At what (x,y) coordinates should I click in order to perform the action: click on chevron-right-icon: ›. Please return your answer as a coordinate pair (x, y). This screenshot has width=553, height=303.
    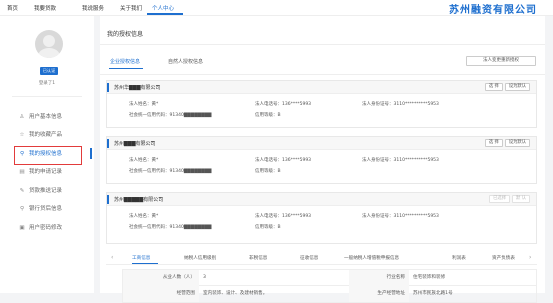
    Looking at the image, I should click on (530, 257).